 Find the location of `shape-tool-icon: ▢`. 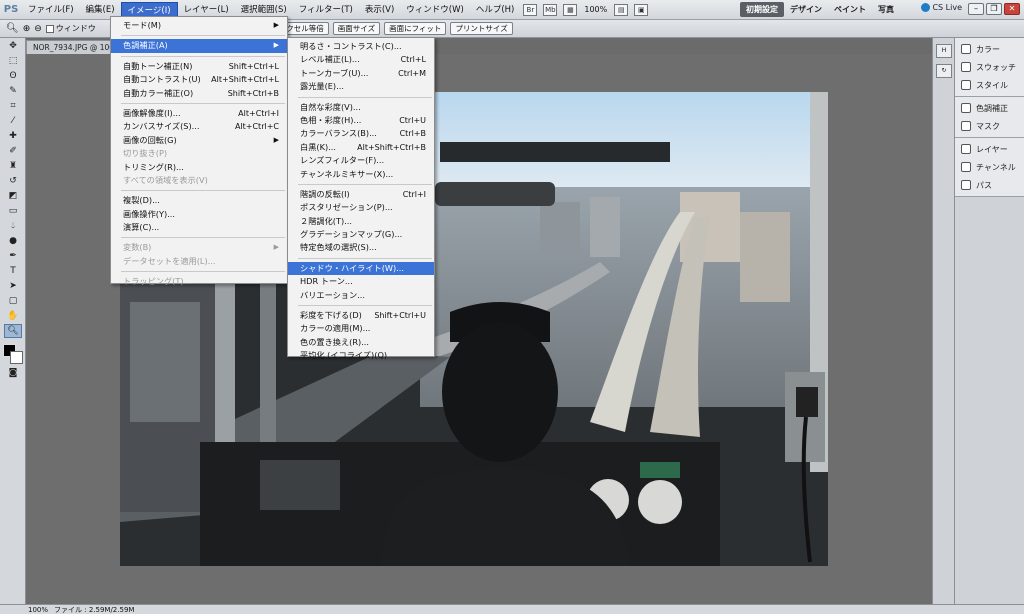

shape-tool-icon: ▢ is located at coordinates (13, 301).